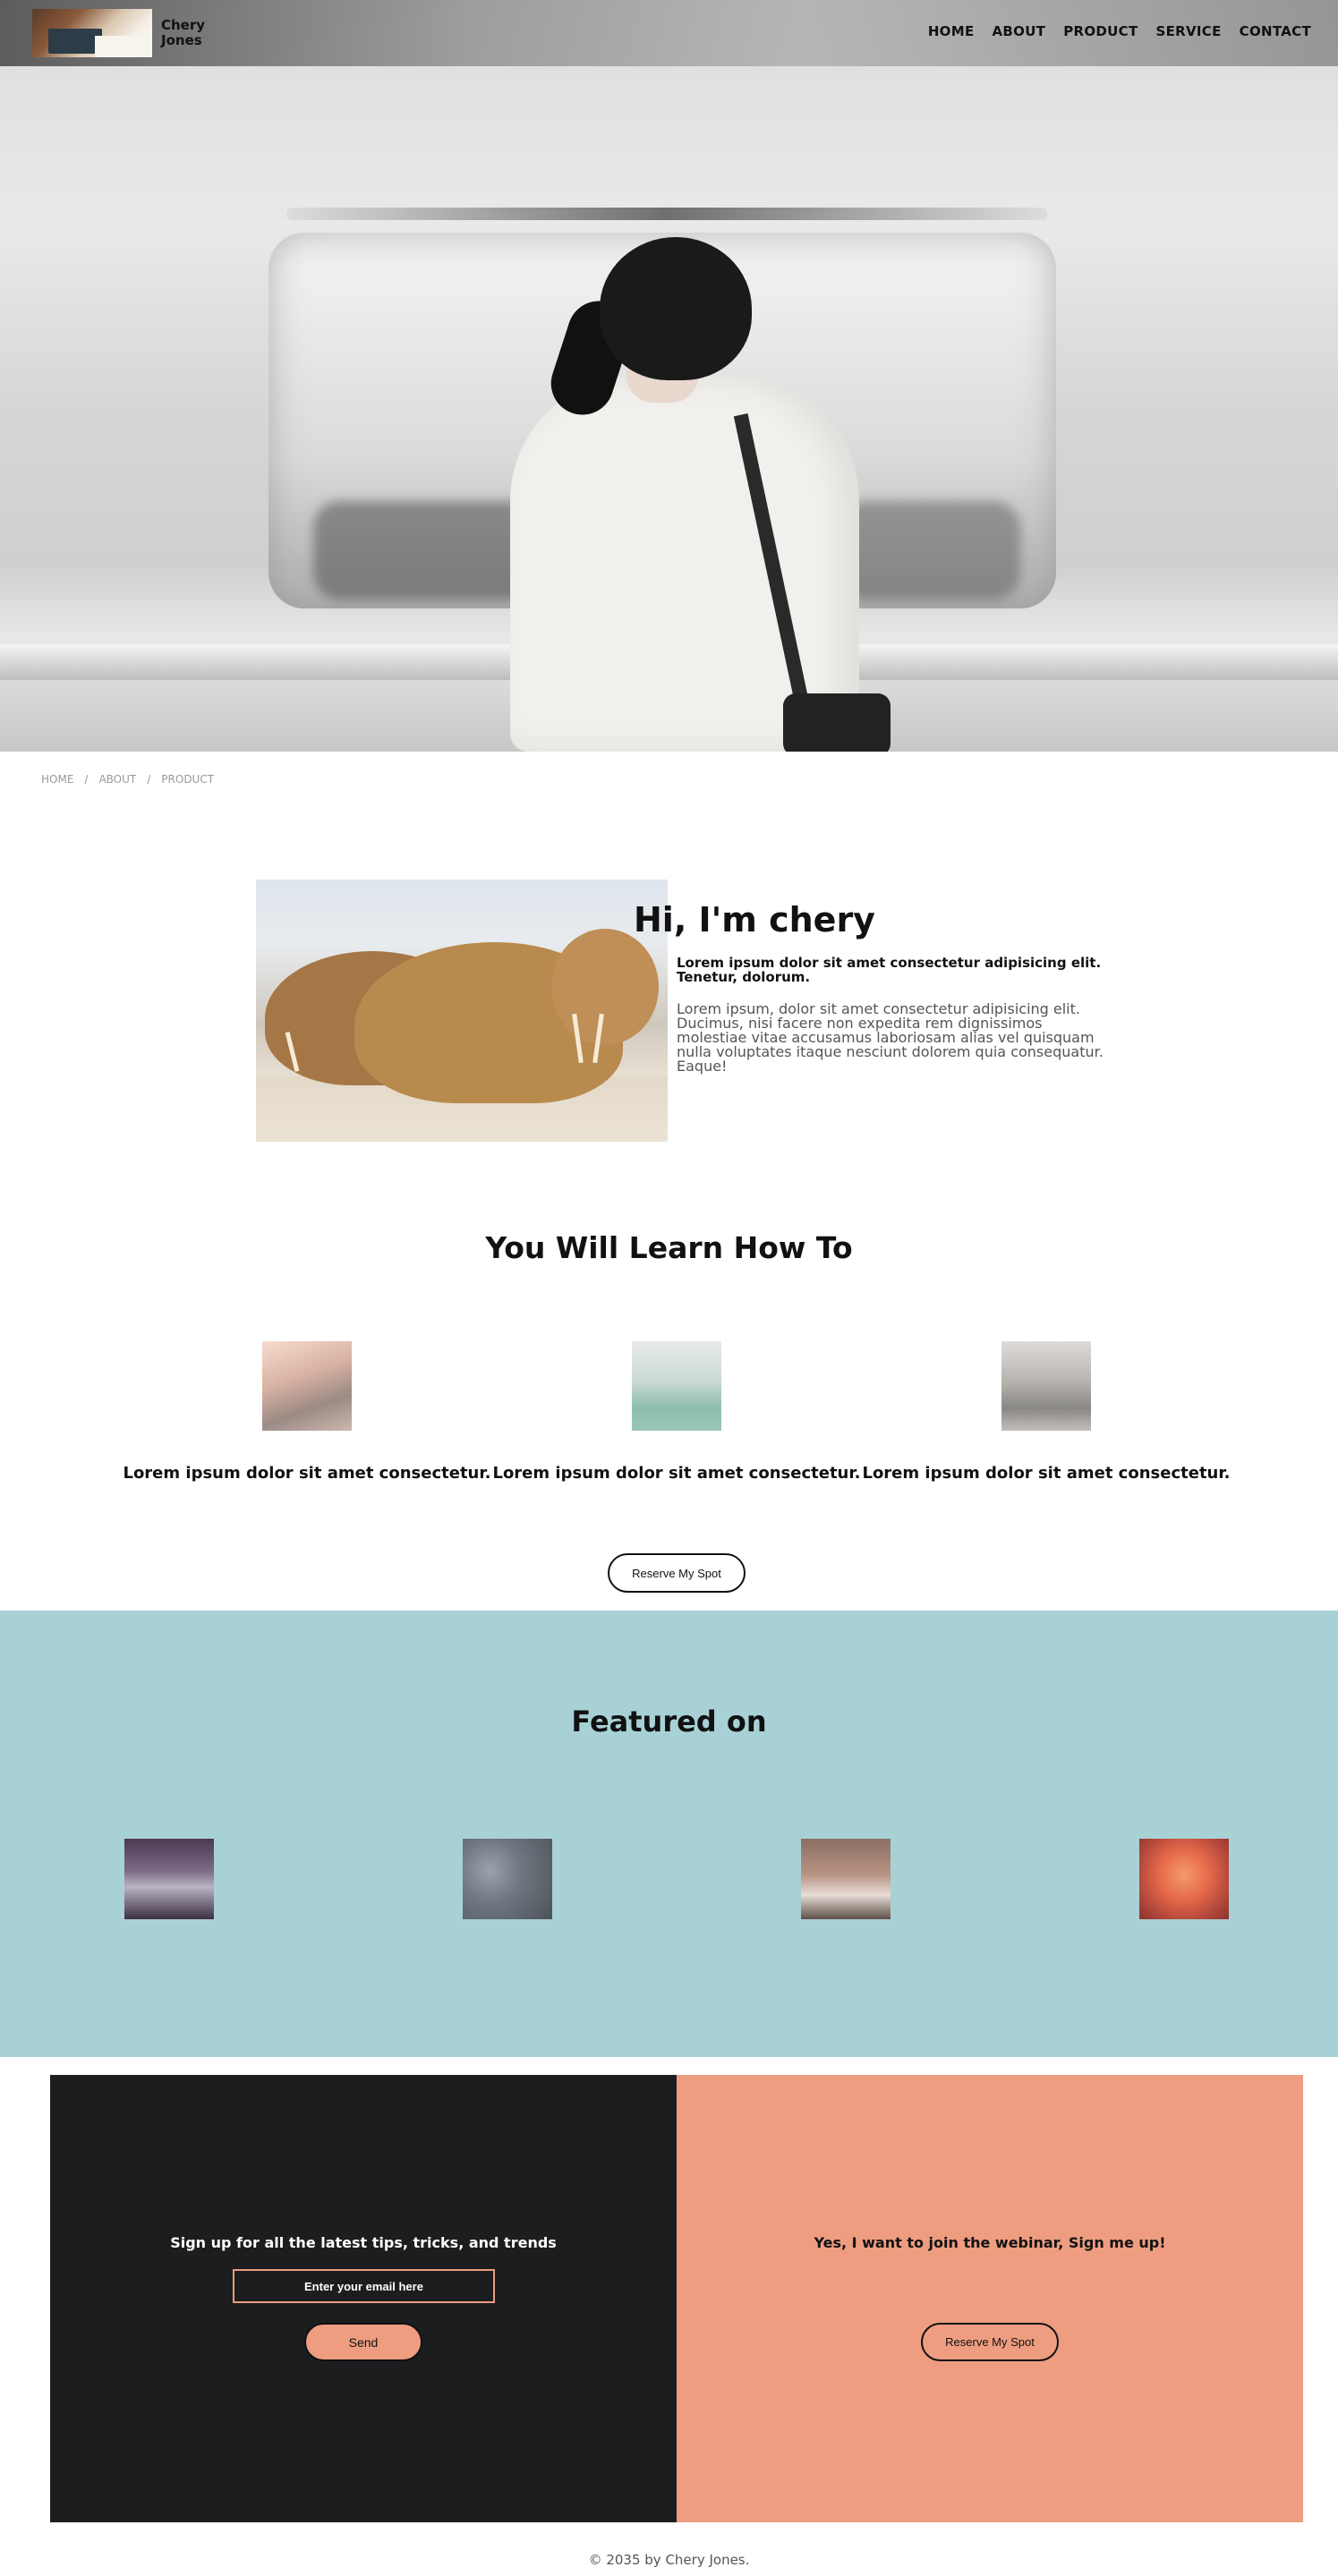  Describe the element at coordinates (197, 33) in the screenshot. I see `logo-text: Chery Jones` at that location.